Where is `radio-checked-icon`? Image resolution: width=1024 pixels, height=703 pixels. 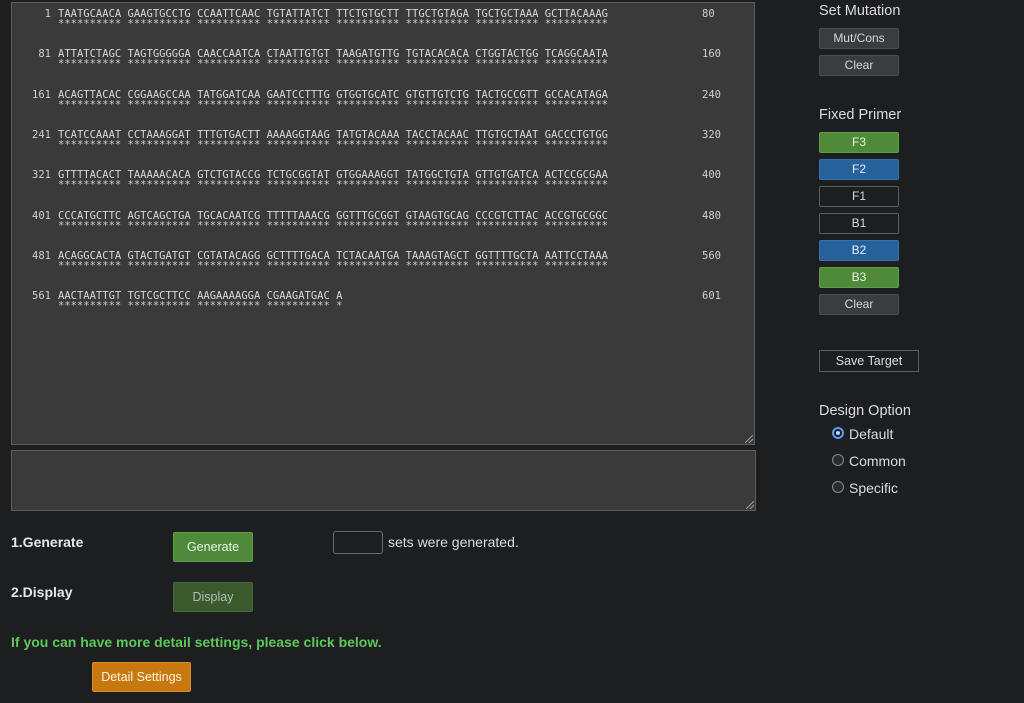
radio-checked-icon is located at coordinates (838, 433).